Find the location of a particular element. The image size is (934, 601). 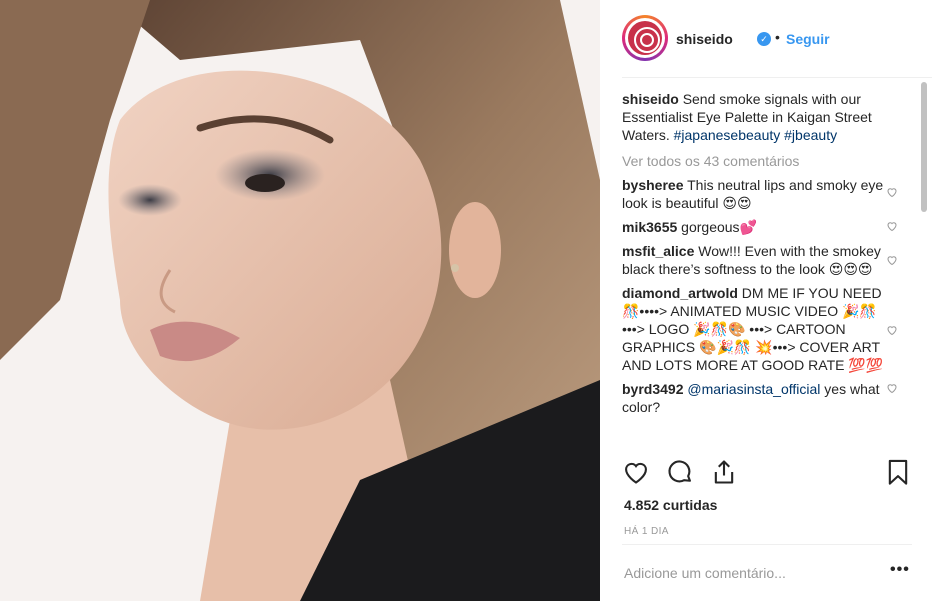

add-comment-input is located at coordinates (744, 573).